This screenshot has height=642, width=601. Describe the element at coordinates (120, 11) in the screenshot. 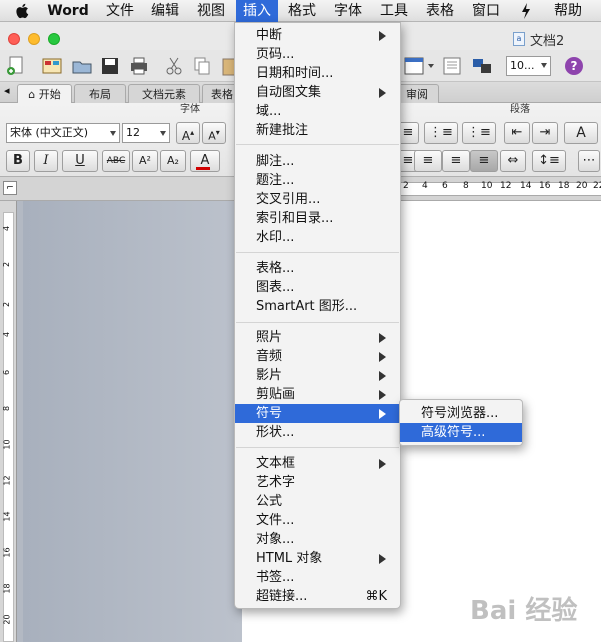

I see `menu-file: 文件` at that location.